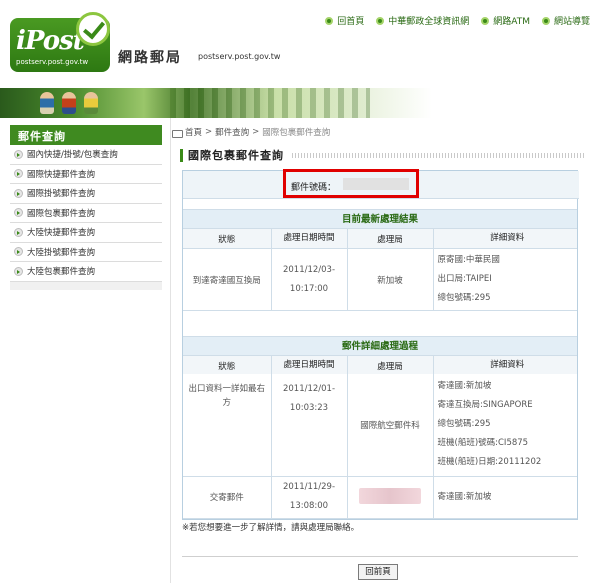 Image resolution: width=600 pixels, height=583 pixels. Describe the element at coordinates (380, 556) in the screenshot. I see `bottom-divider` at that location.